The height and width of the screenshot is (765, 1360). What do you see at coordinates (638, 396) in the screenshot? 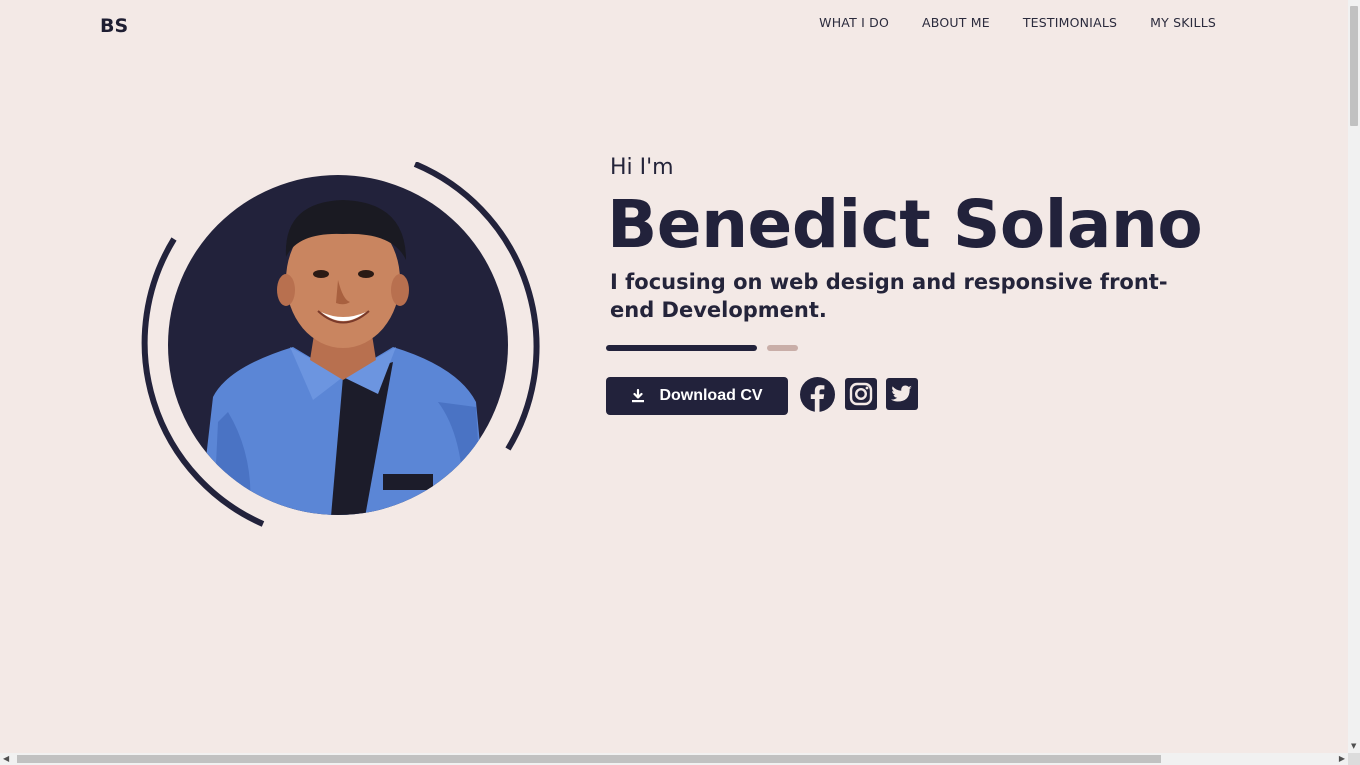
I see `download-icon` at bounding box center [638, 396].